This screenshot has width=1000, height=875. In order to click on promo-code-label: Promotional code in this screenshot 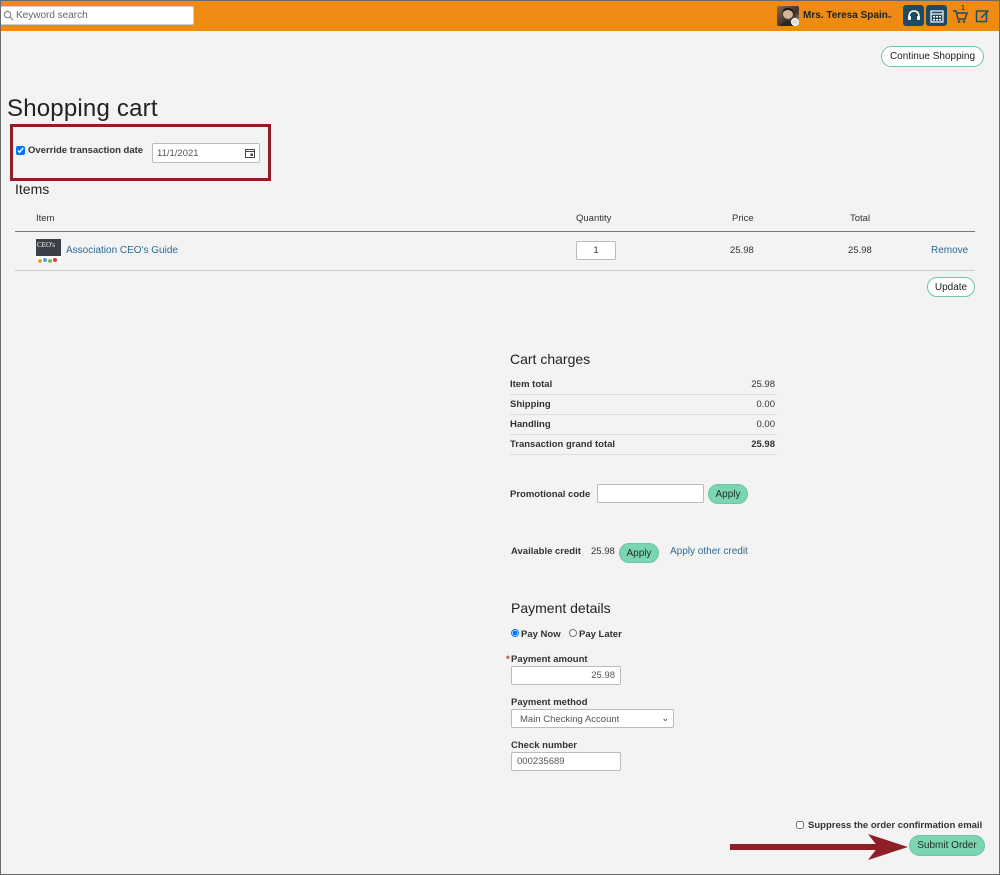, I will do `click(550, 494)`.